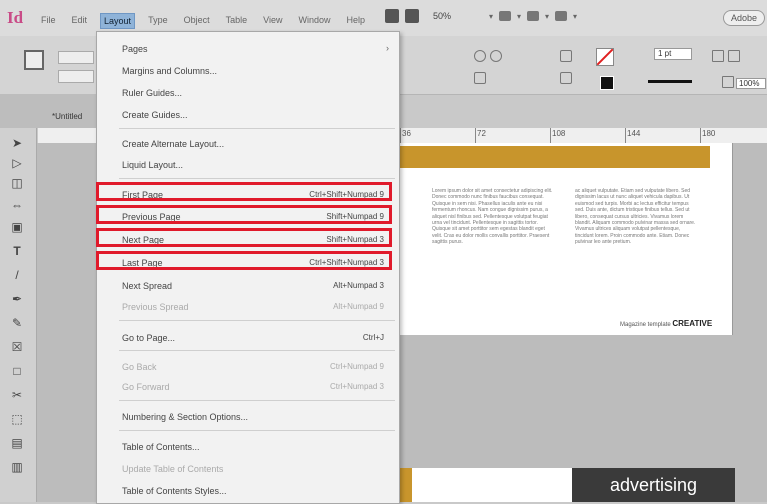 The height and width of the screenshot is (504, 767). I want to click on tools-panel: ➤ ▷ ◫ ⇔ ▣ T / ✒ ✎ ☒ □ ✂ ⬚ ▤ ▥, so click(18, 315).